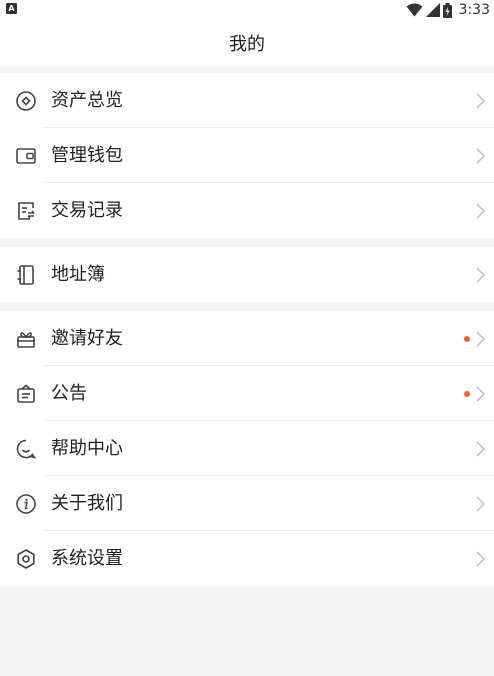  Describe the element at coordinates (26, 101) in the screenshot. I see `asset-overview-icon` at that location.